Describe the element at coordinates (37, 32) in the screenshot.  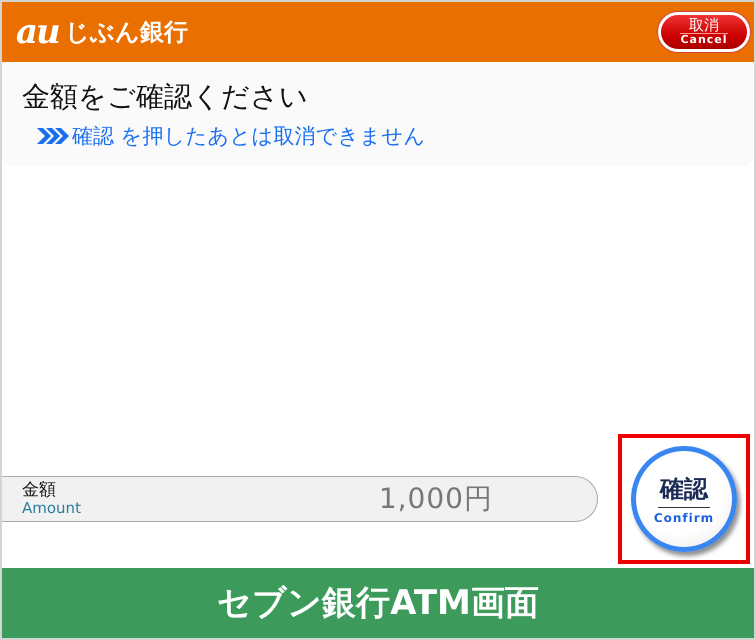
I see `logo-mark: au` at that location.